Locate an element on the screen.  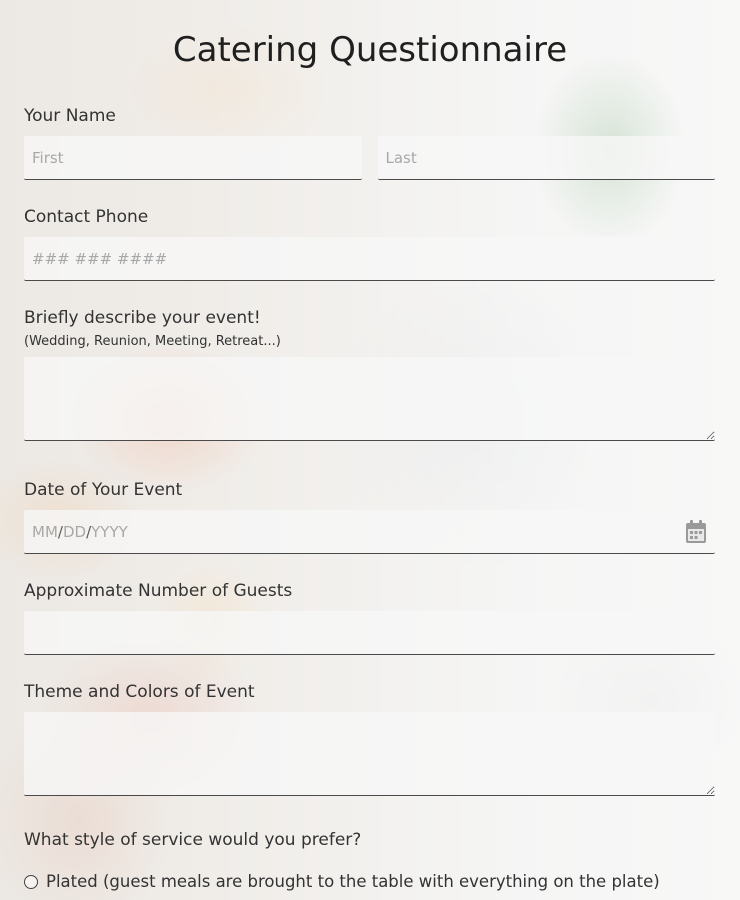
event-date-label: Date of Your Event is located at coordinates (103, 490).